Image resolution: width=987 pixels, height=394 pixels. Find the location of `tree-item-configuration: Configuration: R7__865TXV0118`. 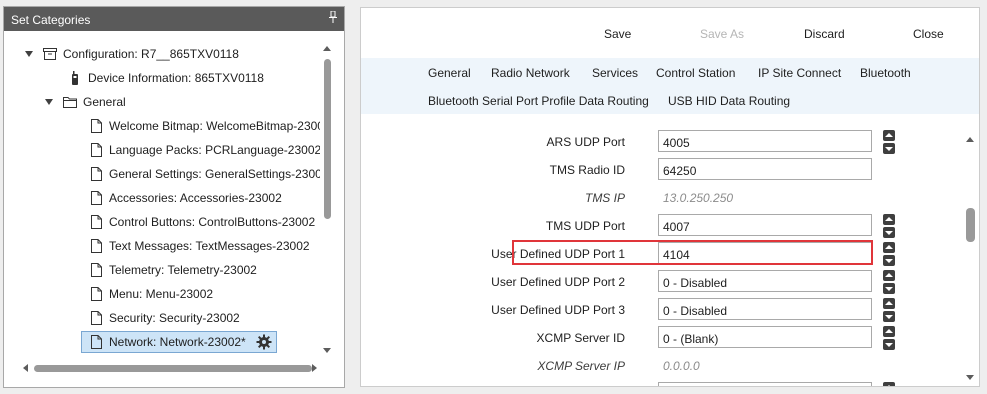

tree-item-configuration: Configuration: R7__865TXV0118 is located at coordinates (131, 54).